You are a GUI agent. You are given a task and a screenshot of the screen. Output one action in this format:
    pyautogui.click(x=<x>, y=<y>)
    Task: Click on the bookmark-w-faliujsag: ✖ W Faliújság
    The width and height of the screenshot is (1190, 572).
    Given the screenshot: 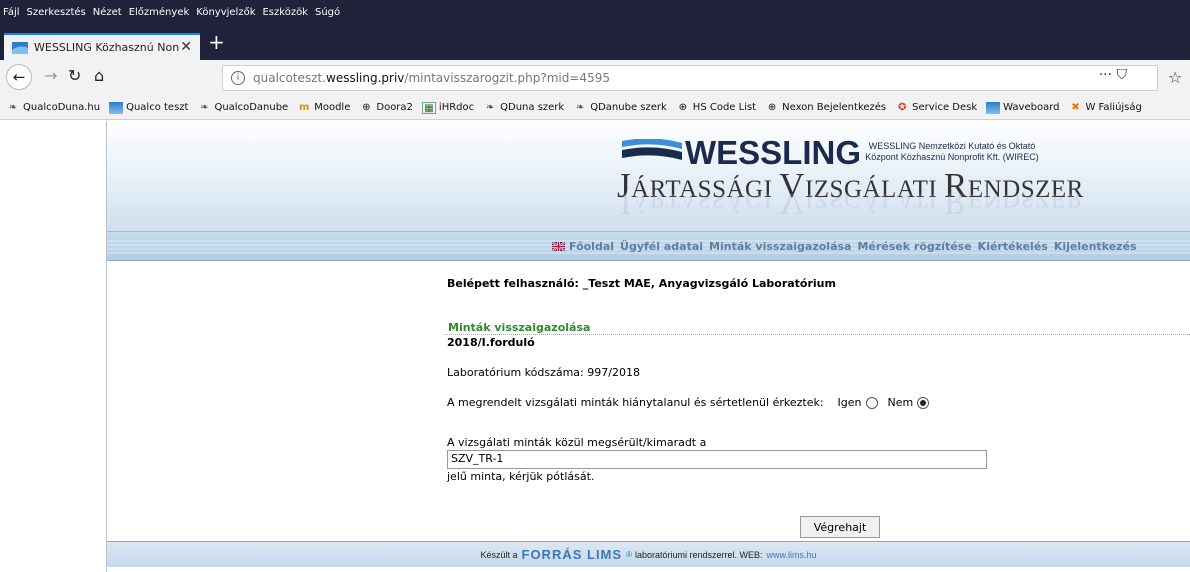 What is the action you would take?
    pyautogui.click(x=1105, y=107)
    